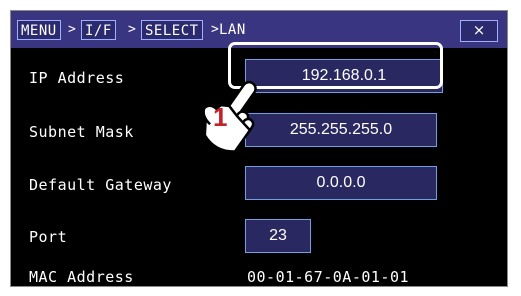 Image resolution: width=521 pixels, height=296 pixels. I want to click on ip-address-value: 192.168.0.1, so click(344, 75).